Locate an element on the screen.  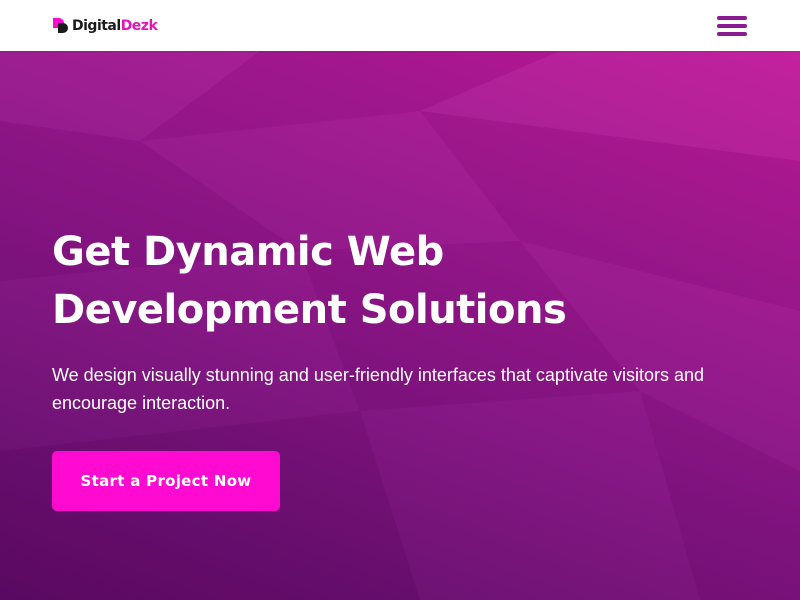
brand-logo: DigitalDezk is located at coordinates (105, 26).